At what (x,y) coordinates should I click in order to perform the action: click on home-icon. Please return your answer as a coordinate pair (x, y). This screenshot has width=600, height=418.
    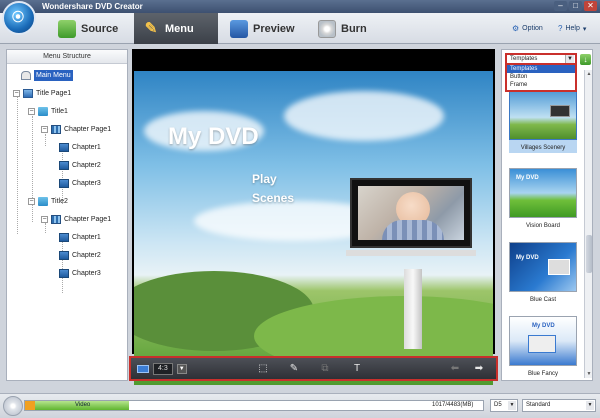
    Looking at the image, I should click on (26, 75).